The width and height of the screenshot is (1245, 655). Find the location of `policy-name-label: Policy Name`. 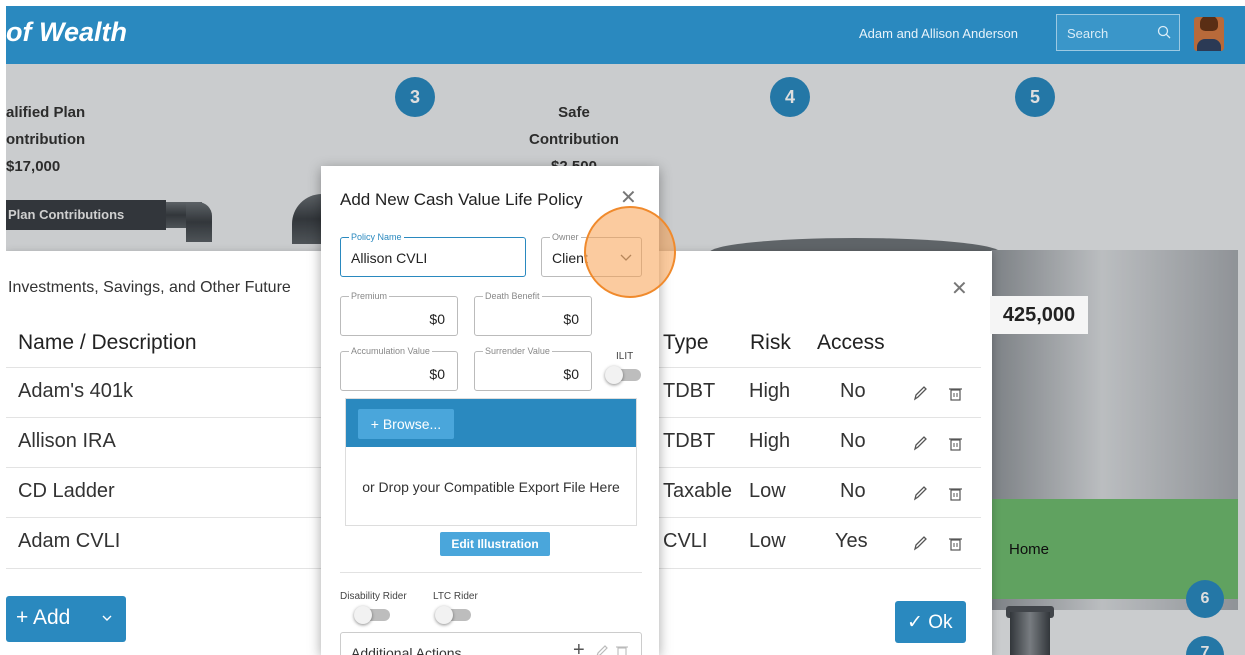

policy-name-label: Policy Name is located at coordinates (376, 237).